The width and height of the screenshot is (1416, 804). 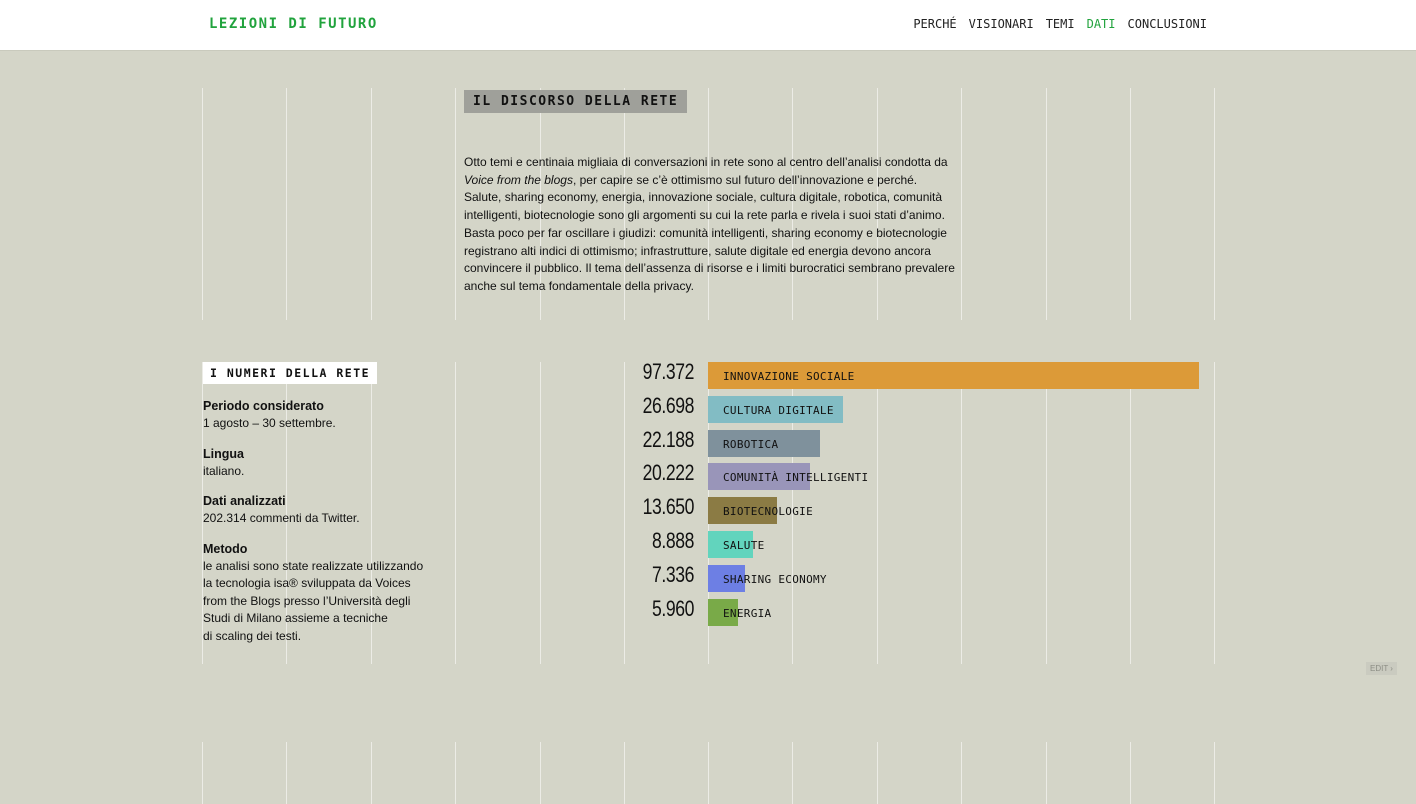 I want to click on bar-category-label: ROBOTICA, so click(x=751, y=444).